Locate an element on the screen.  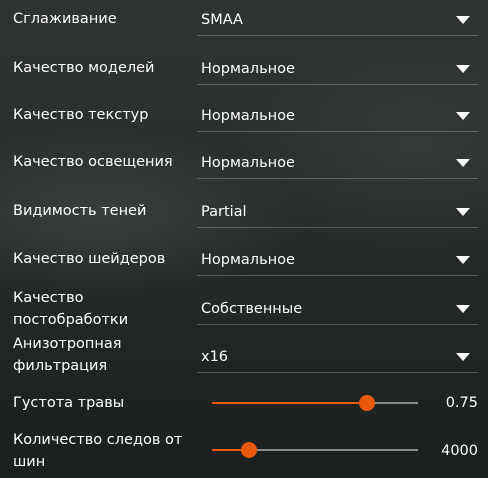
setting-row-tire-tracks: Количество следов от шин 4000 is located at coordinates (244, 451).